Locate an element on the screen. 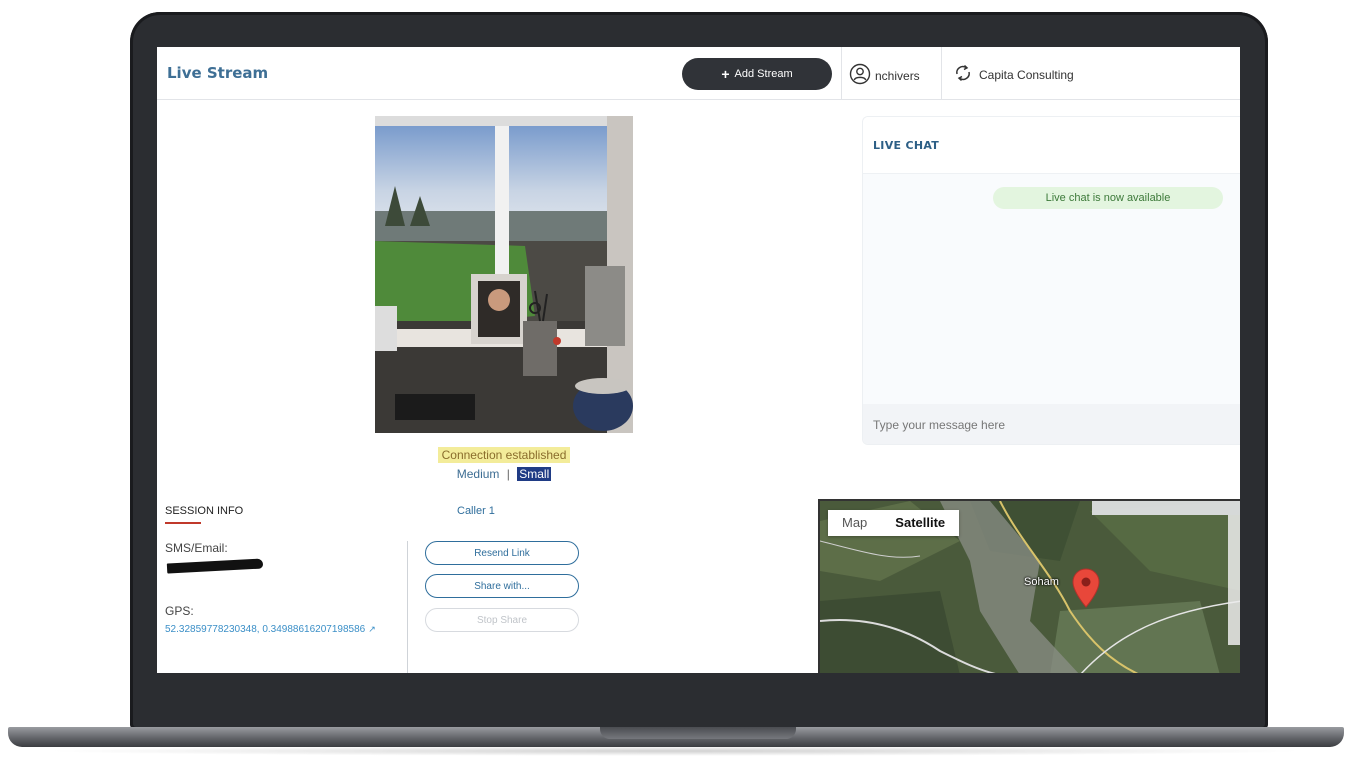  user-menu: nchivers is located at coordinates (884, 75).